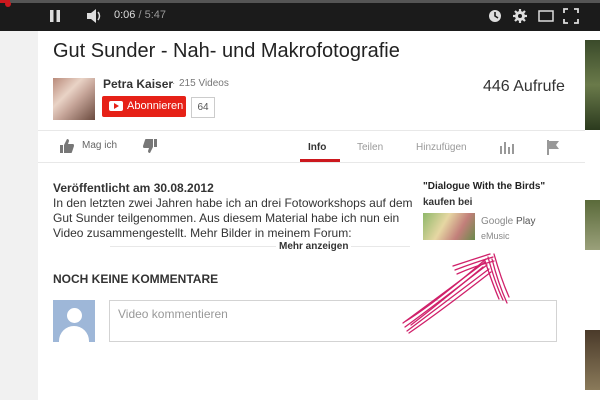  I want to click on show-more-button: Mehr anzeigen, so click(314, 246).